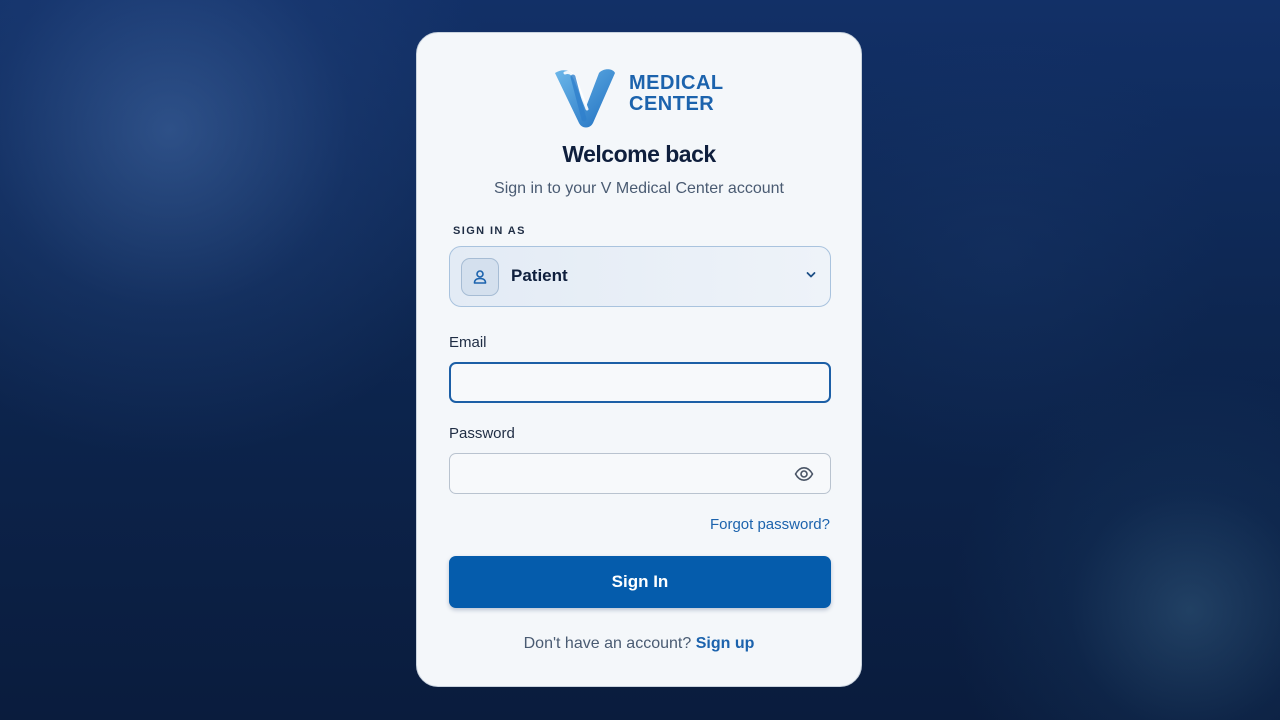  Describe the element at coordinates (585, 98) in the screenshot. I see `v-logo-icon` at that location.